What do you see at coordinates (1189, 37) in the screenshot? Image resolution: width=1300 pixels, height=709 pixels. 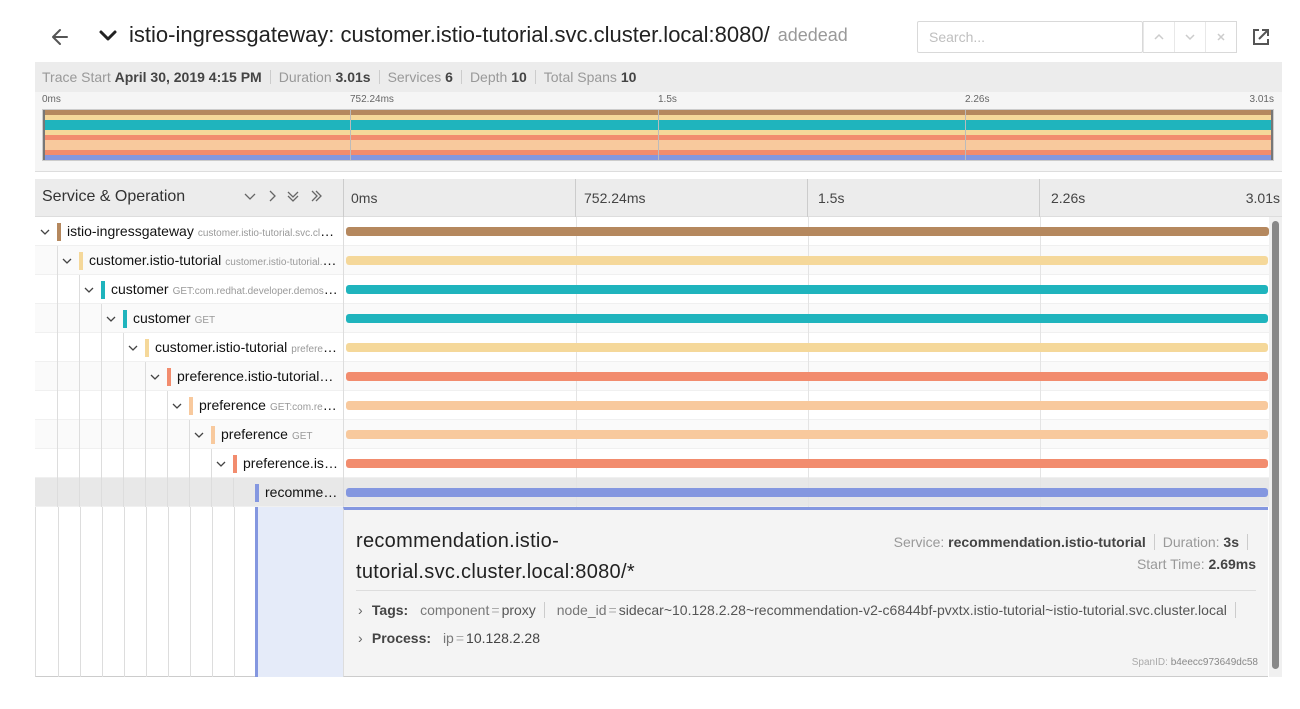 I see `next-result-button` at bounding box center [1189, 37].